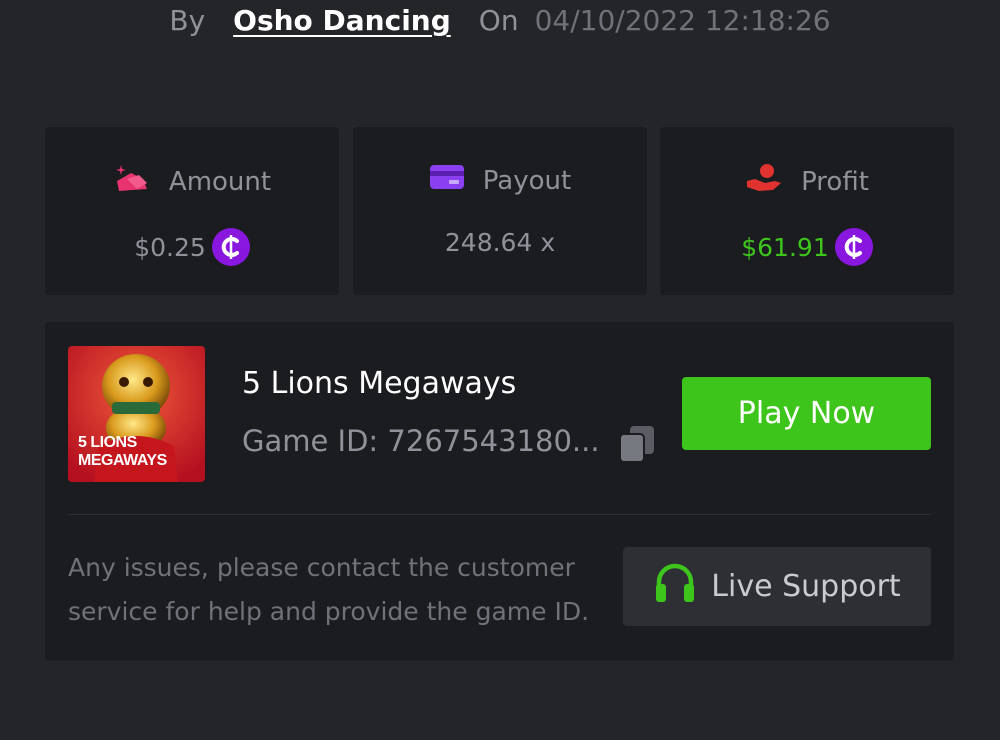 This screenshot has width=1000, height=740. What do you see at coordinates (500, 211) in the screenshot?
I see `payout-card: Payout 248.64 x` at bounding box center [500, 211].